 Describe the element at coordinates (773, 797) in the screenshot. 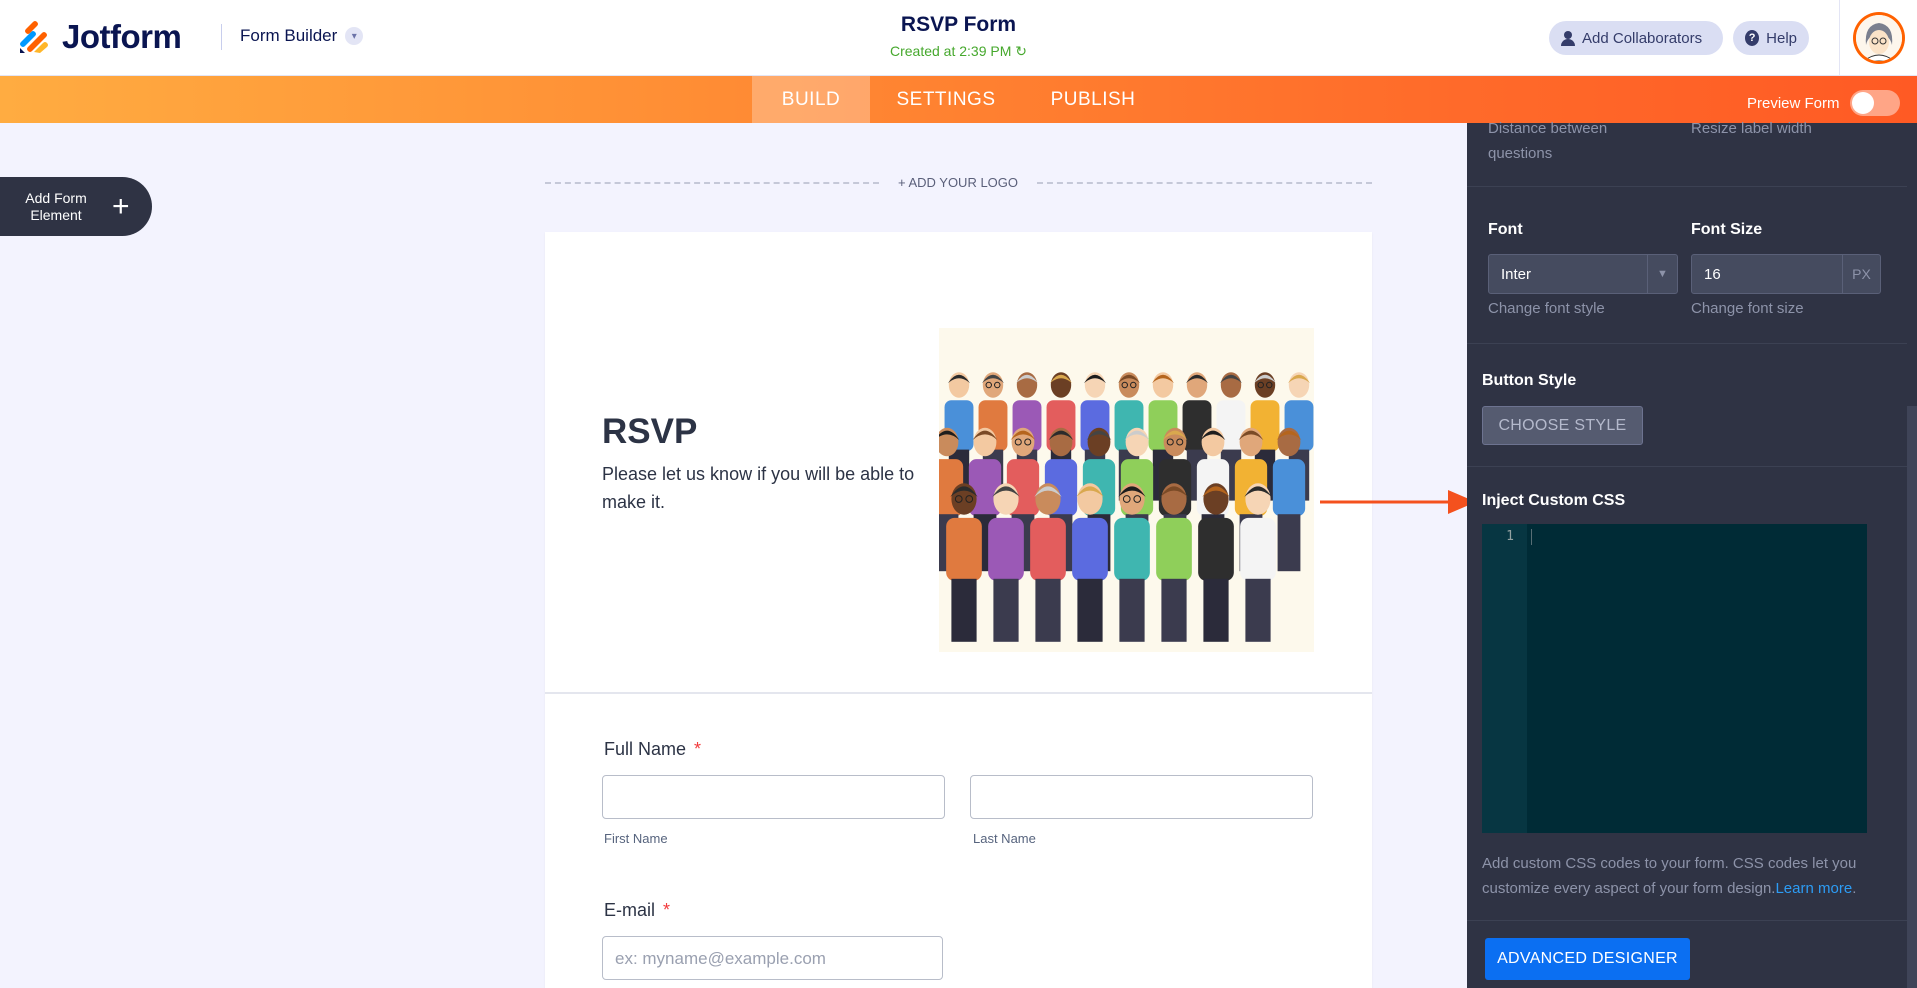

I see `first-name-input` at that location.